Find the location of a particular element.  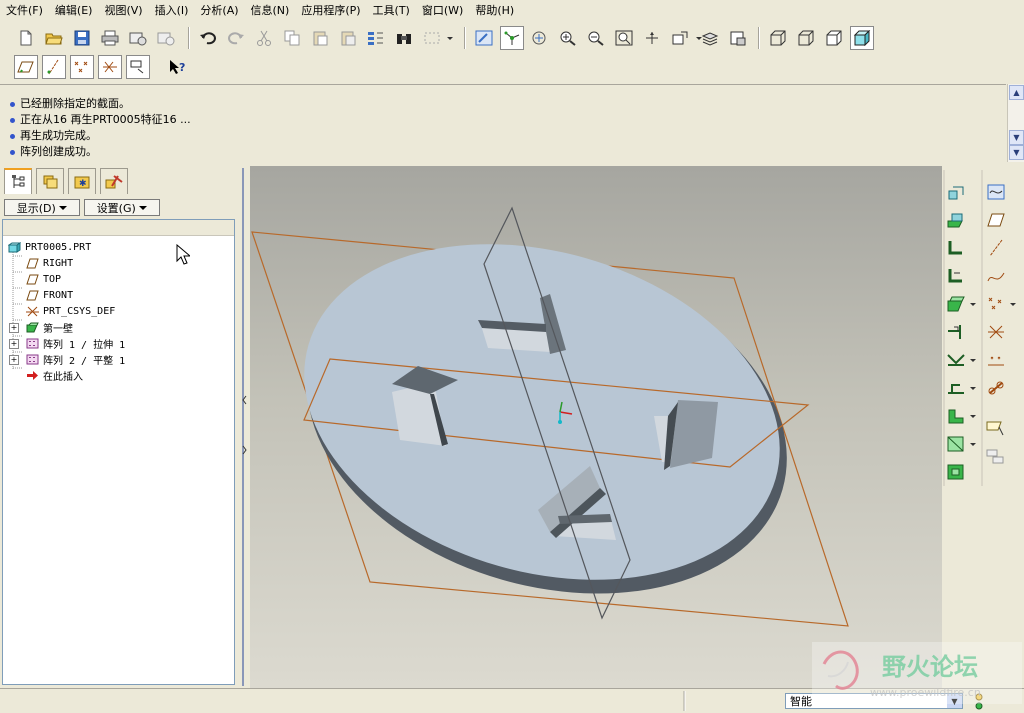

form-dropdown is located at coordinates (973, 388).